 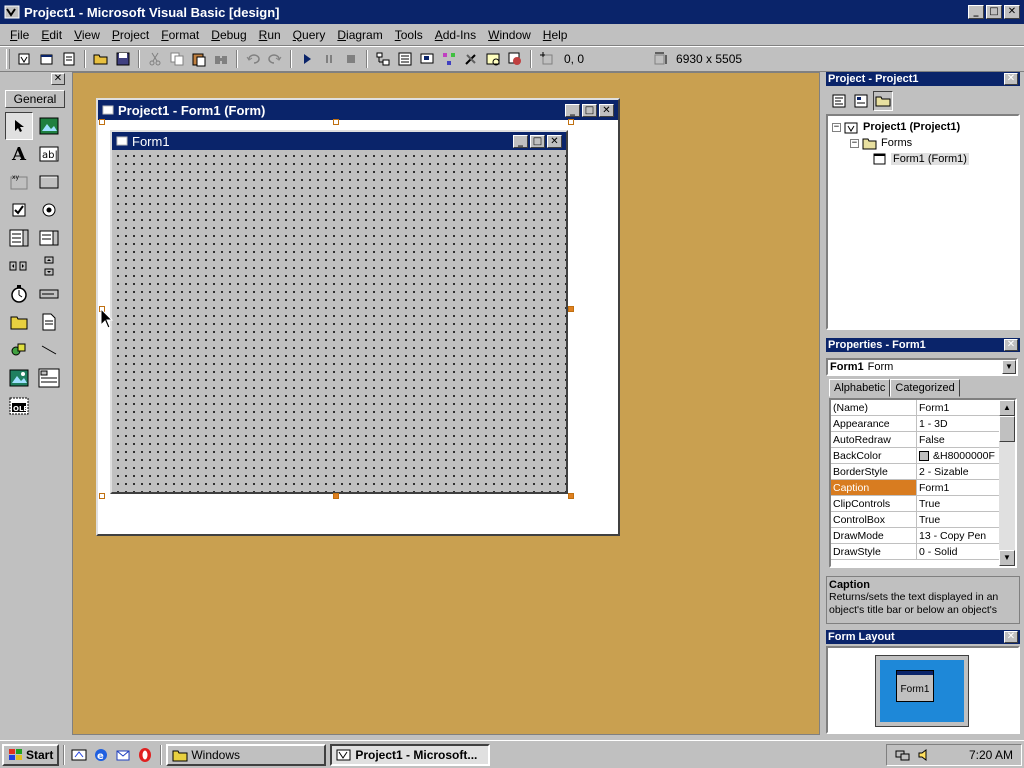 What do you see at coordinates (339, 141) in the screenshot?
I see `form1-title-bar: Form1 _ □ ✕` at bounding box center [339, 141].